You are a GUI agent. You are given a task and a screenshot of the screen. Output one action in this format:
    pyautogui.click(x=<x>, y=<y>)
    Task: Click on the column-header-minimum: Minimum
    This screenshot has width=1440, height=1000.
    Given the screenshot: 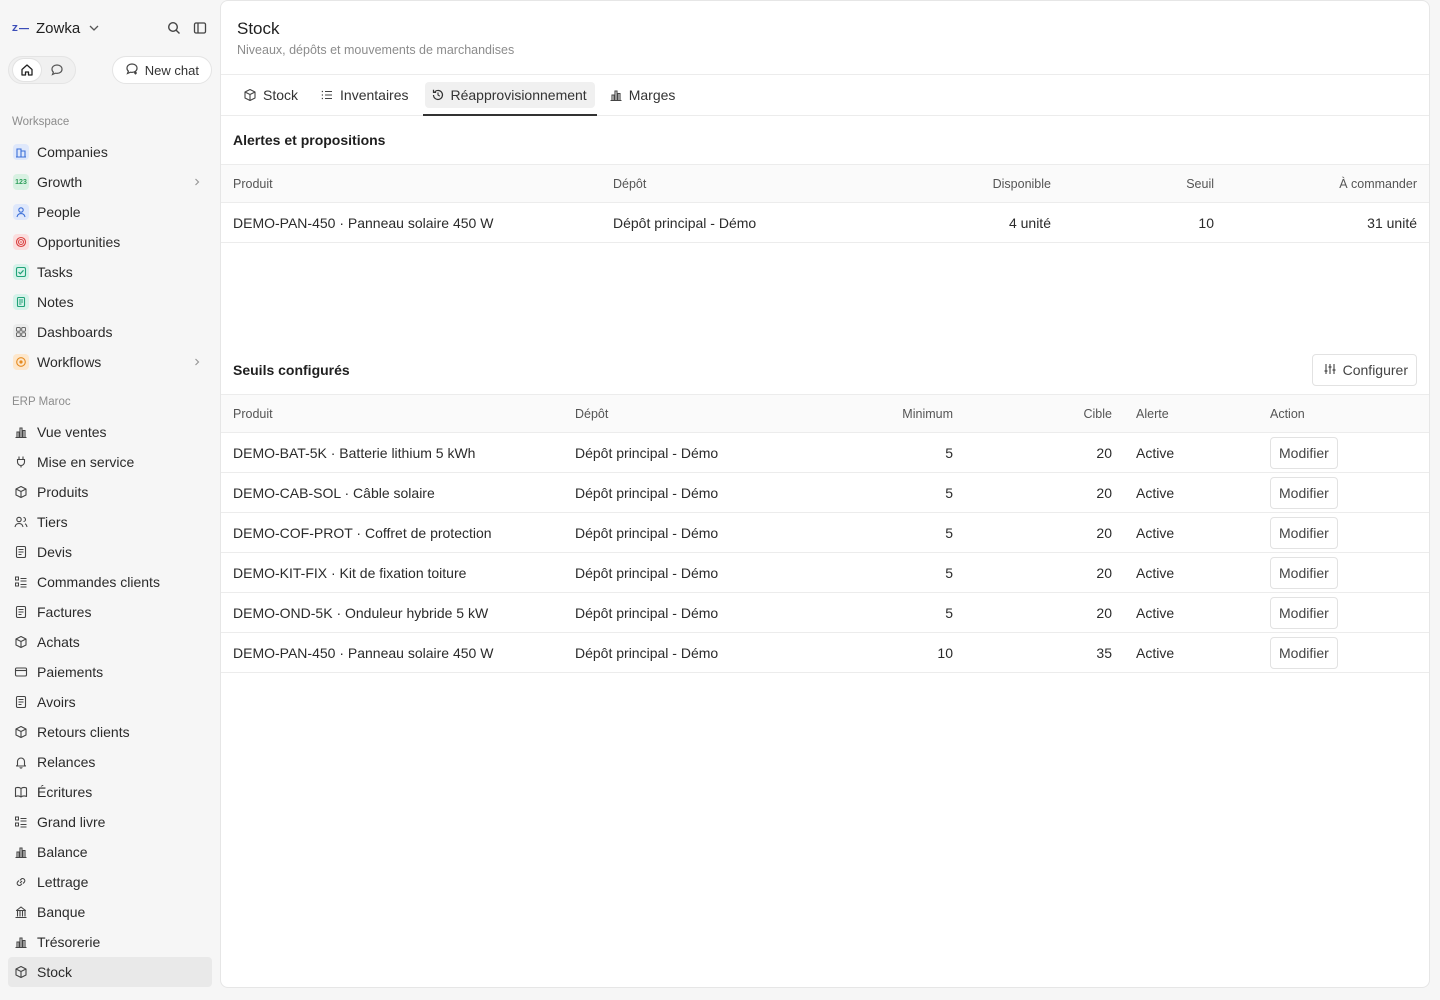 What is the action you would take?
    pyautogui.click(x=894, y=413)
    